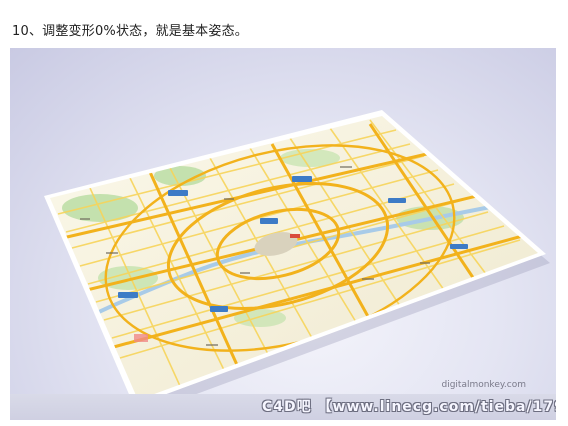  What do you see at coordinates (130, 31) in the screenshot?
I see `step-caption: 10、调整变形0%状态，就是基本姿态。` at bounding box center [130, 31].